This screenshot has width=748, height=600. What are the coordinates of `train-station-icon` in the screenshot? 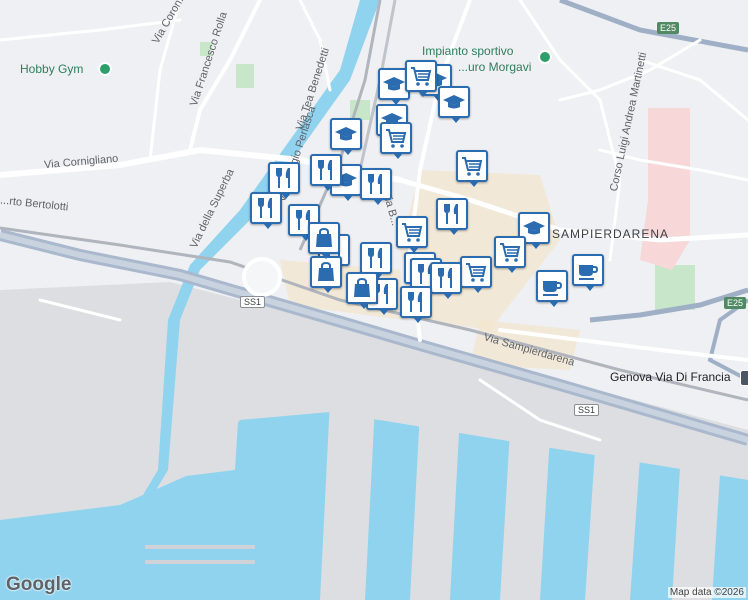 It's located at (744, 378).